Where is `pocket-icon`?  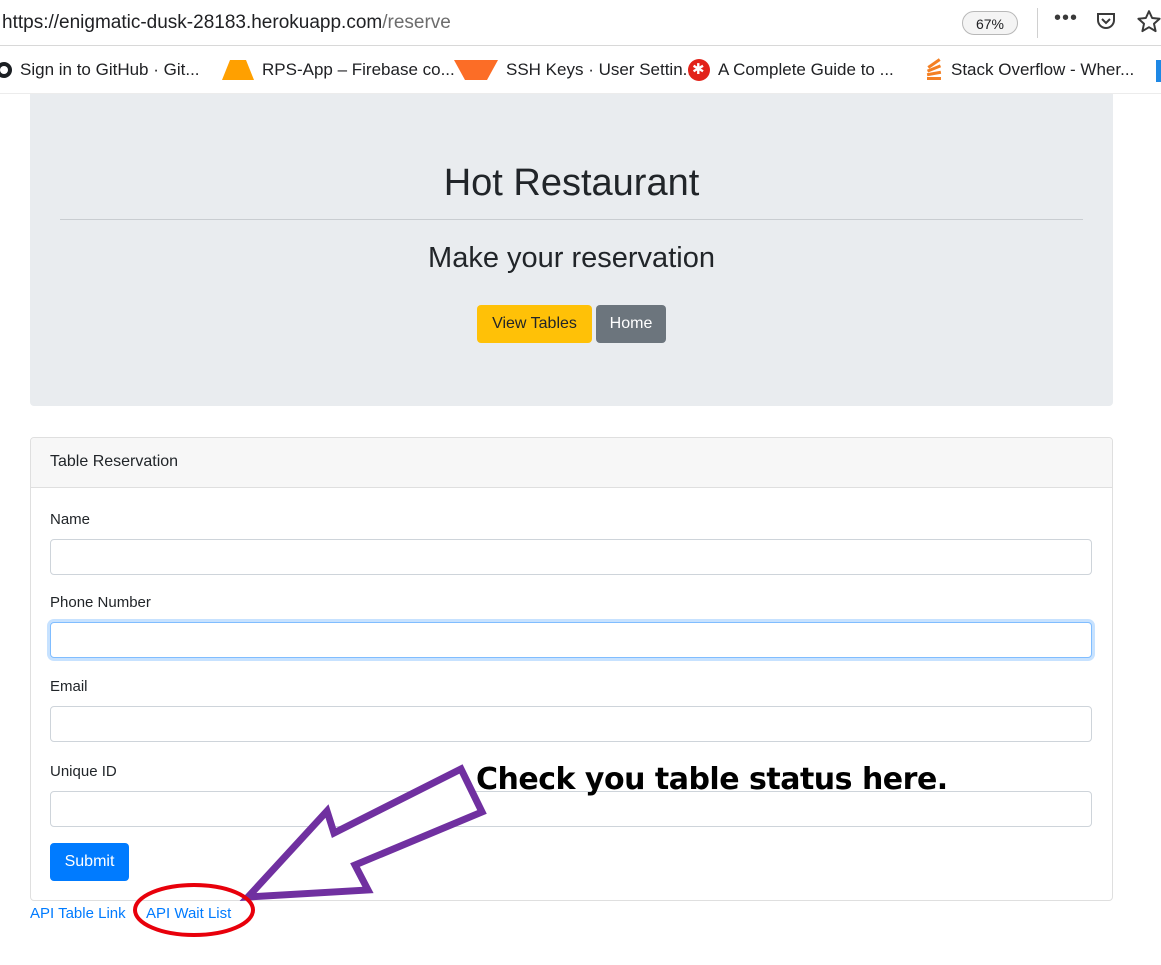
pocket-icon is located at coordinates (1106, 23).